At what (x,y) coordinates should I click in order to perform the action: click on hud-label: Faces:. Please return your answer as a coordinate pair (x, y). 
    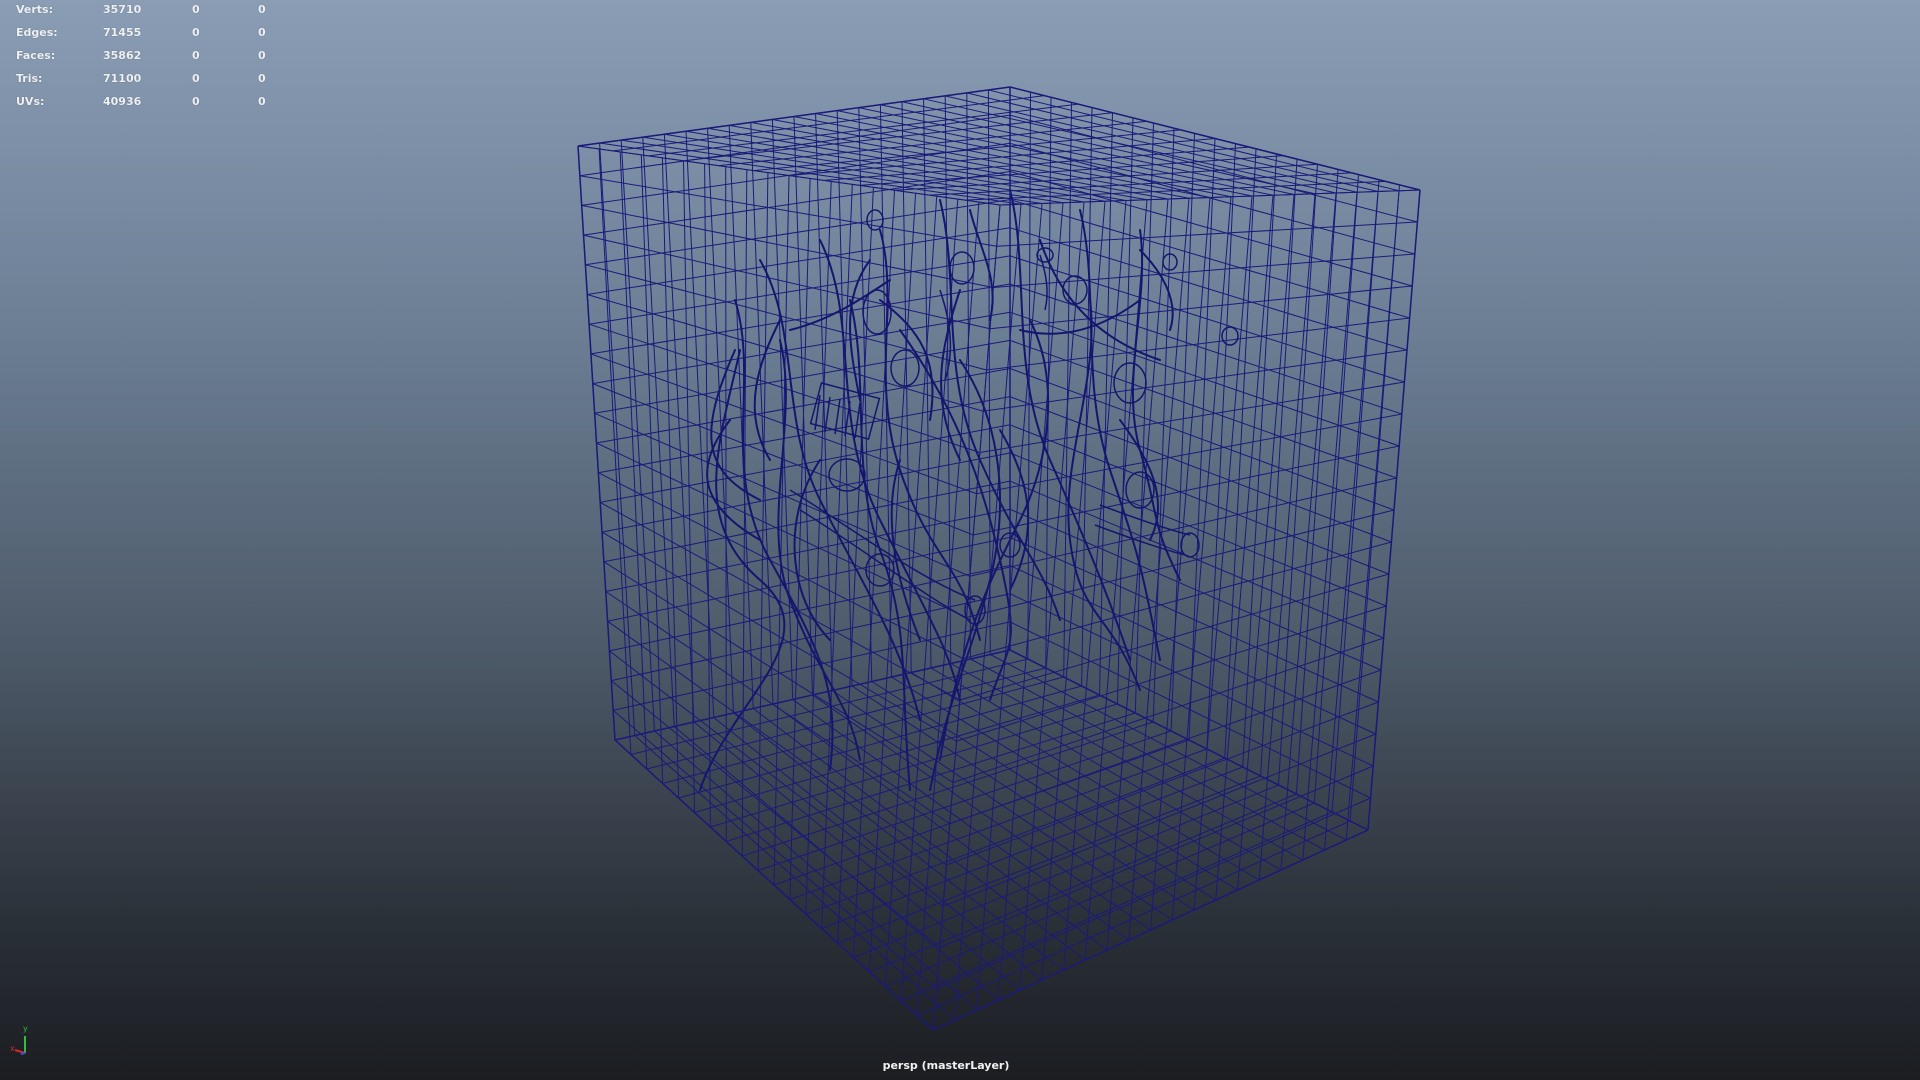
    Looking at the image, I should click on (36, 55).